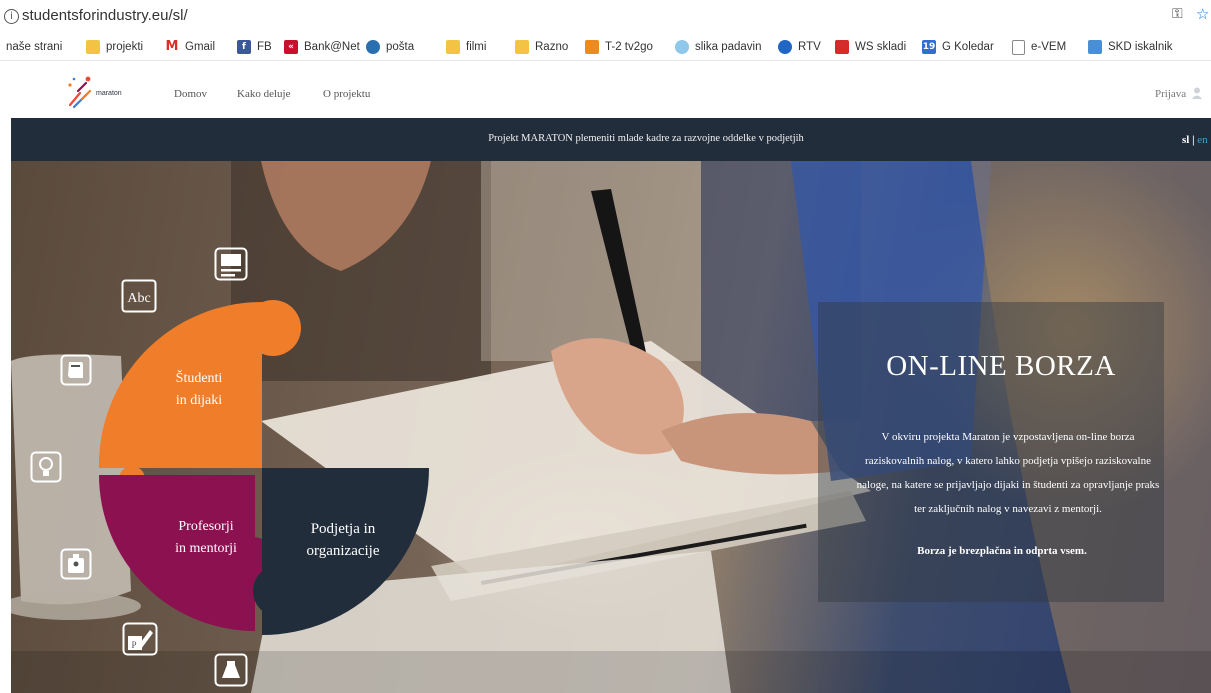 This screenshot has height=693, width=1211. I want to click on bookmark-ws-skladi: WS skladi, so click(870, 47).